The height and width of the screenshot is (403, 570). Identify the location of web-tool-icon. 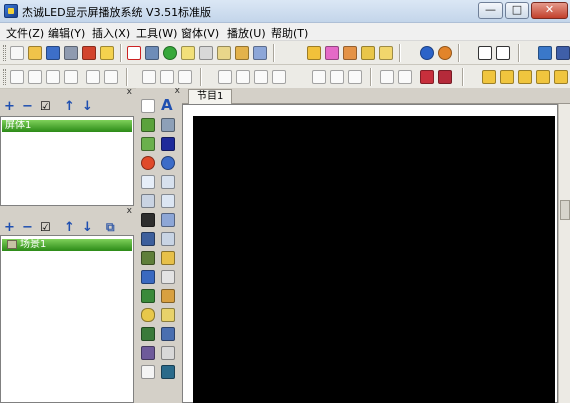
(168, 258).